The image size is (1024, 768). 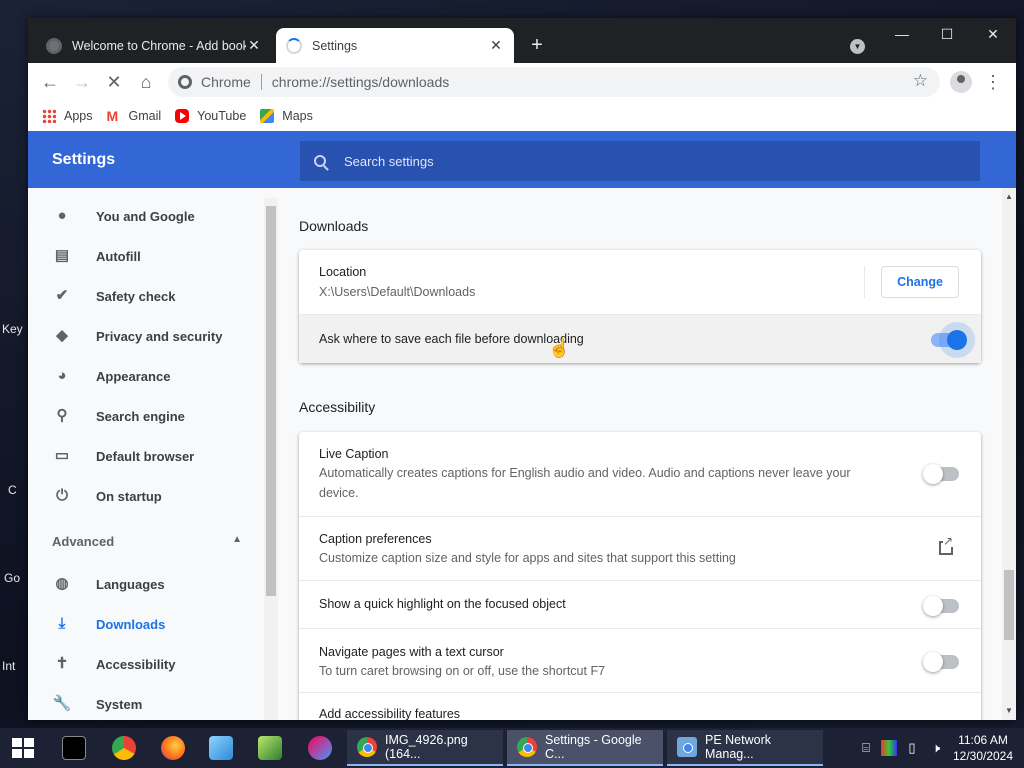 I want to click on sidebar-item-system: 🔧 System, so click(x=146, y=702).